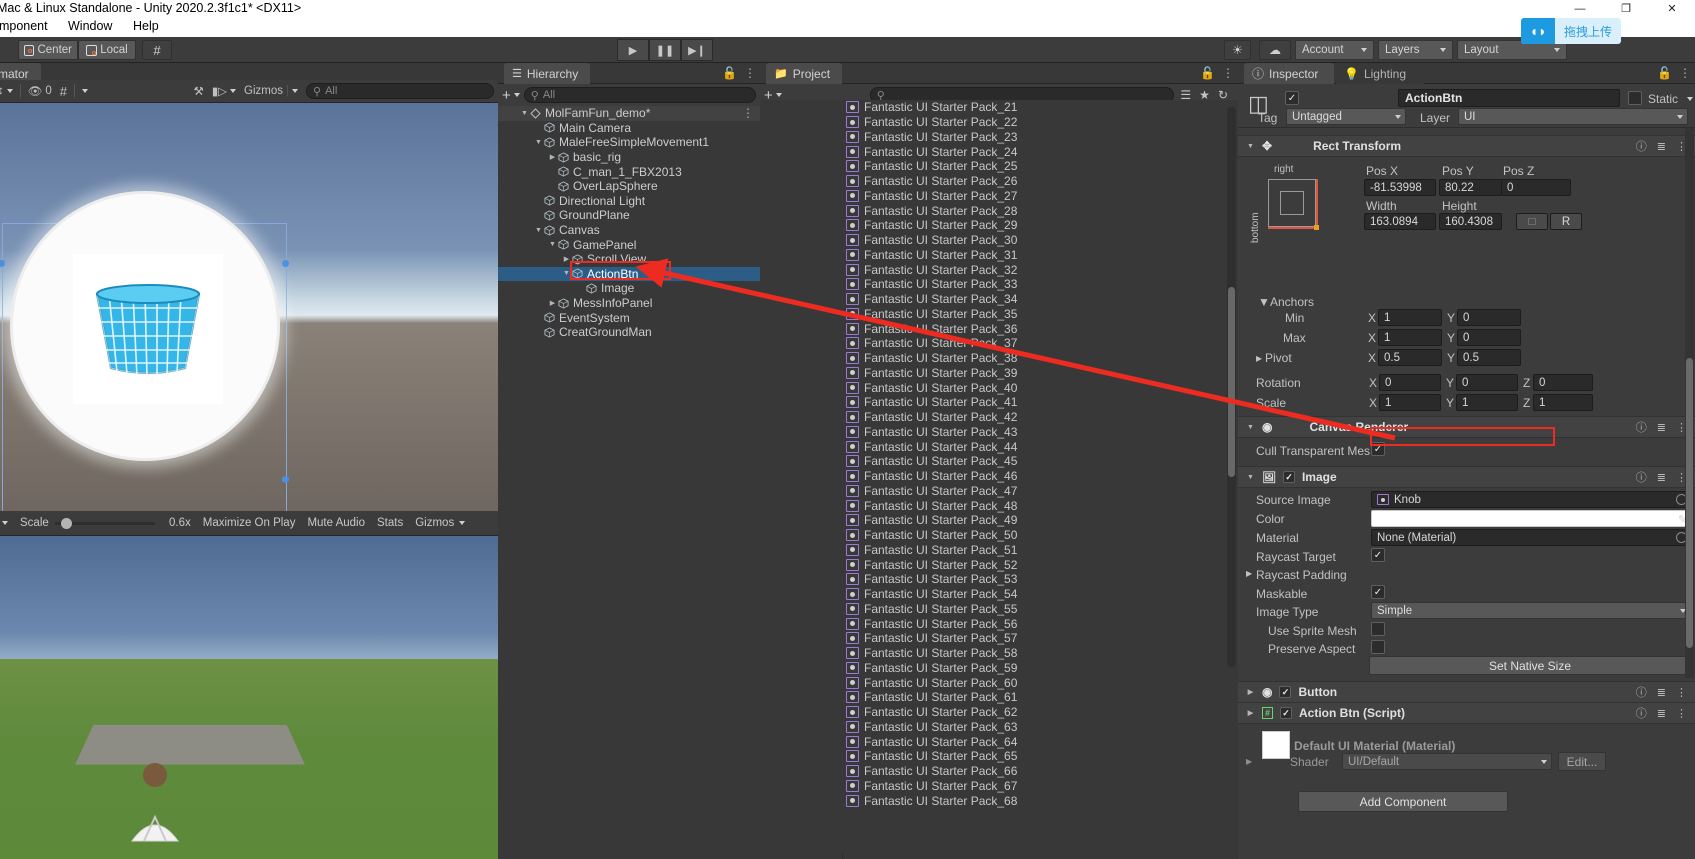 The width and height of the screenshot is (1695, 859). I want to click on hierarchy-item-creatgroundman: CreatGroundMan, so click(629, 332).